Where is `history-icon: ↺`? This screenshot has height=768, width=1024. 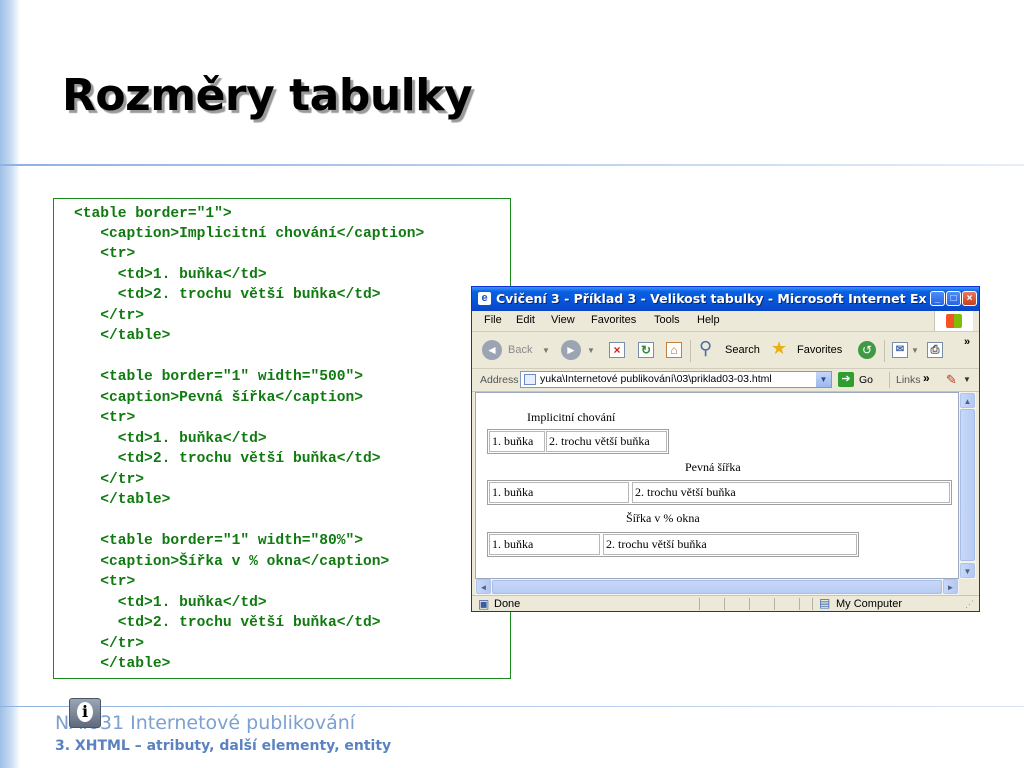
history-icon: ↺ is located at coordinates (867, 350).